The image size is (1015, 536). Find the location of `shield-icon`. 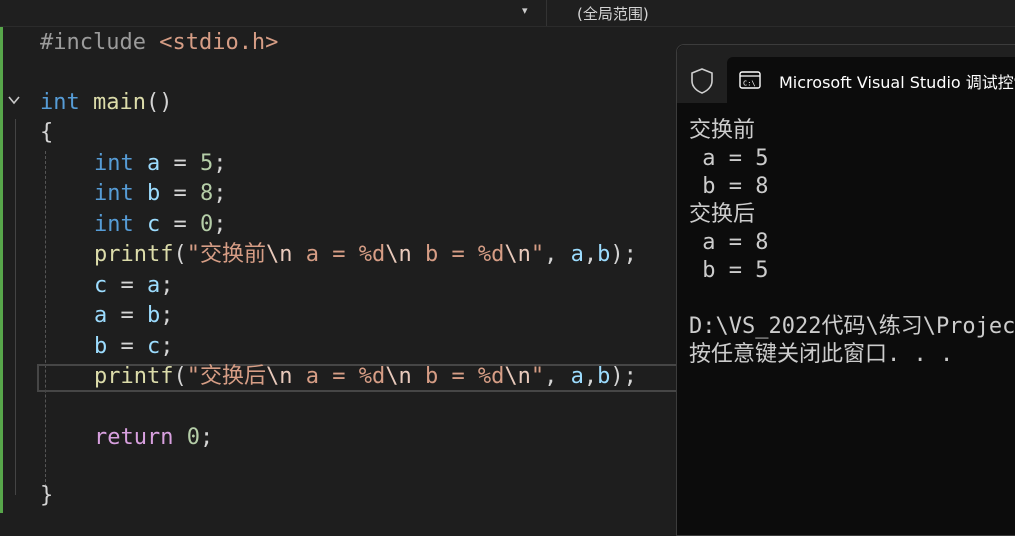

shield-icon is located at coordinates (702, 81).